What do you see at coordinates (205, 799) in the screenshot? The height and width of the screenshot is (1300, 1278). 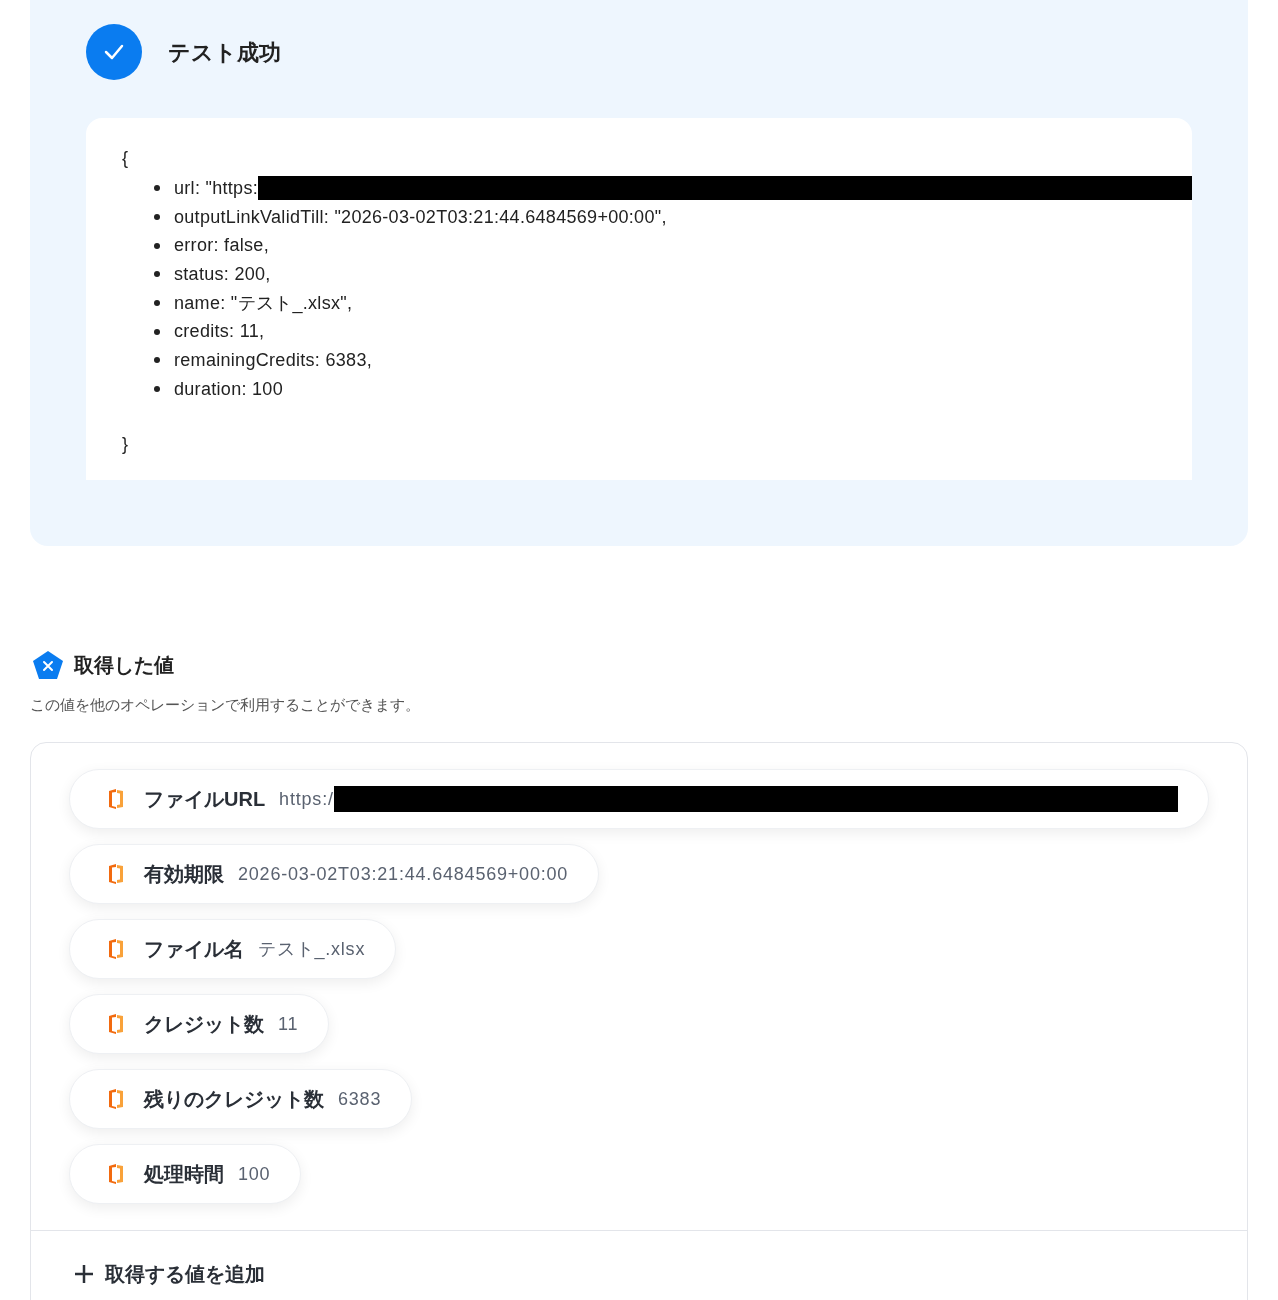 I see `value-label: ファイルURL` at bounding box center [205, 799].